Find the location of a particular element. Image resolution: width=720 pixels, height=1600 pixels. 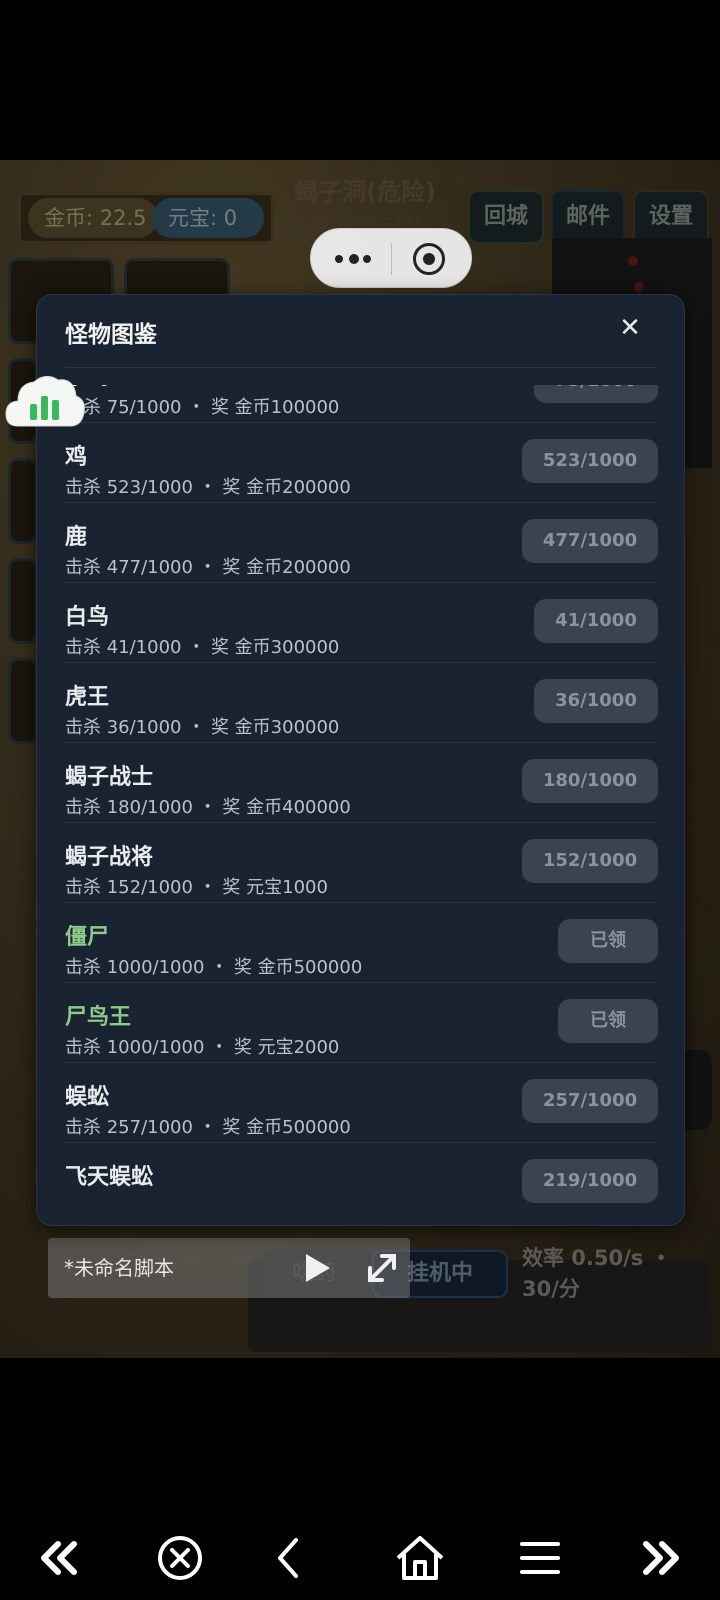

kill-reward-text: 击杀 1000/1000 ・ 奖 金币500000 is located at coordinates (214, 967).